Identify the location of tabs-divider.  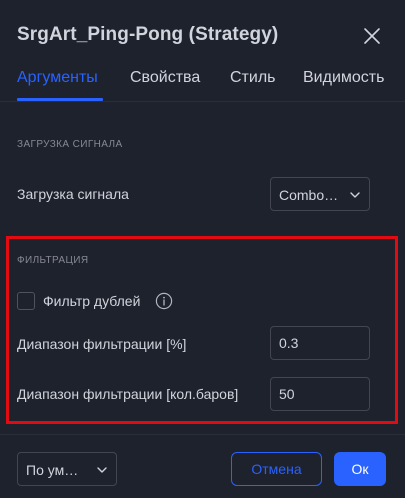
(202, 101).